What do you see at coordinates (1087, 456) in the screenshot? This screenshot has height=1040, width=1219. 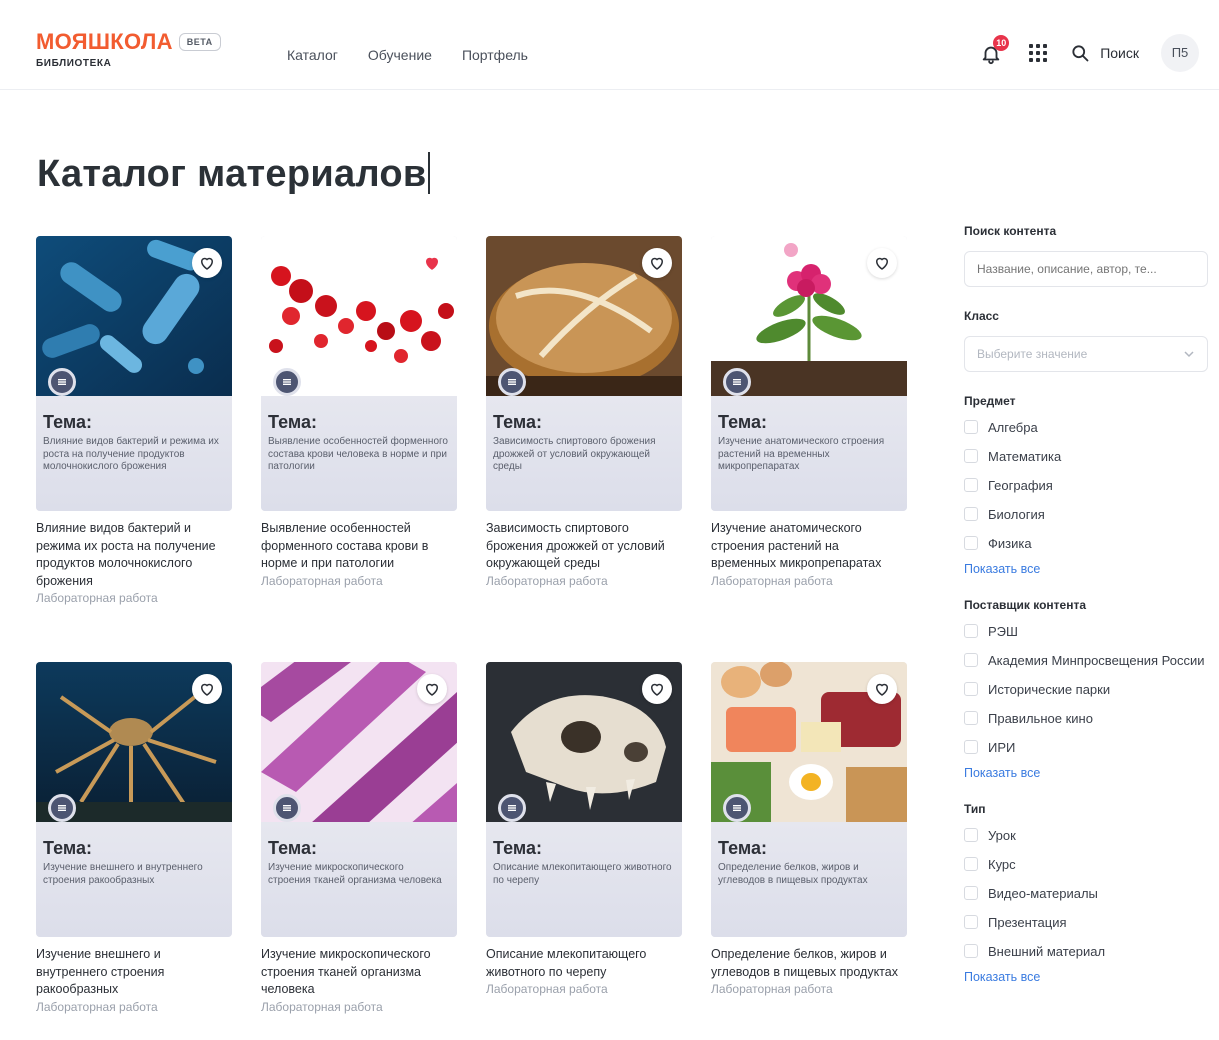 I see `filter-option: Математика` at bounding box center [1087, 456].